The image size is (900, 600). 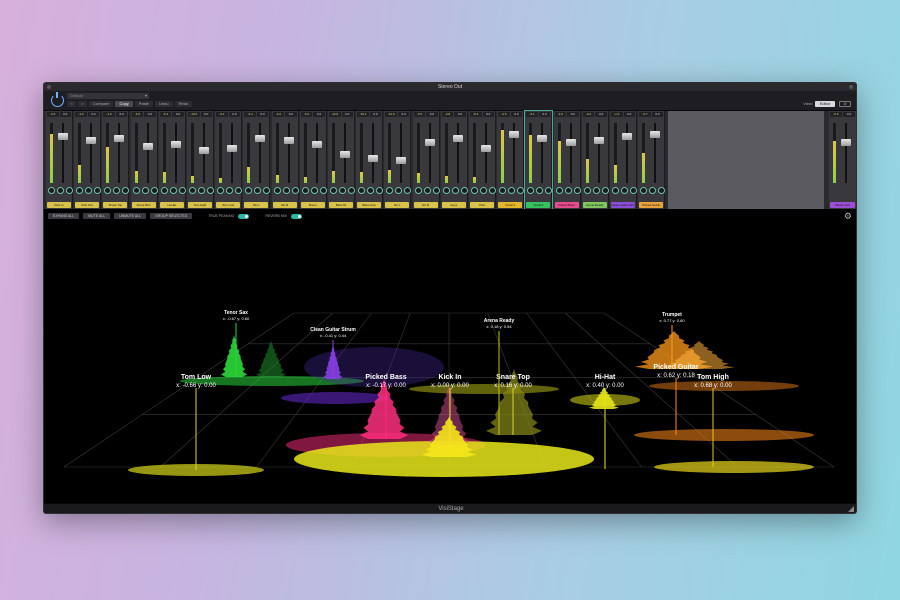 I want to click on unmute-all-button: UNMUTE ALL, so click(x=130, y=216).